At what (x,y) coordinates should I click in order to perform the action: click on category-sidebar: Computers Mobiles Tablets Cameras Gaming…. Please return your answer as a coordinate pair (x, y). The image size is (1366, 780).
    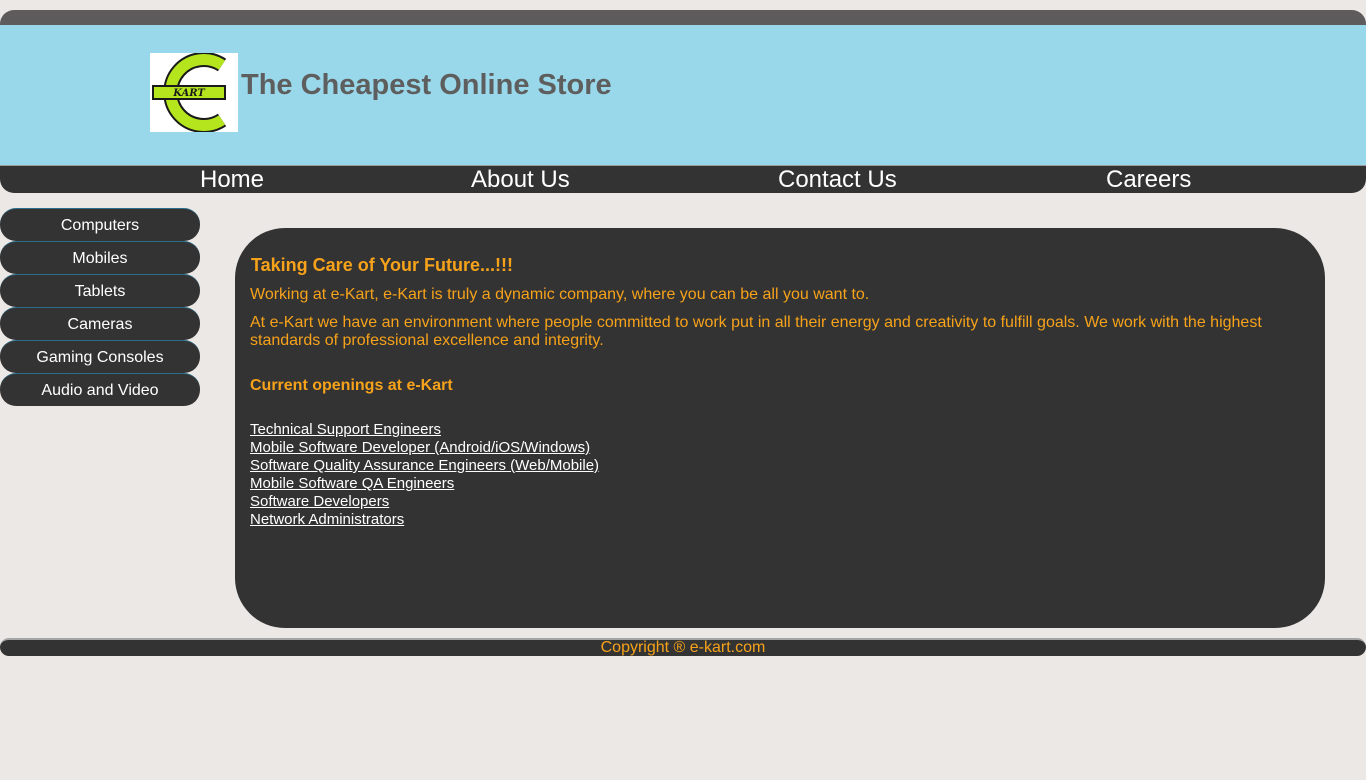
    Looking at the image, I should click on (100, 307).